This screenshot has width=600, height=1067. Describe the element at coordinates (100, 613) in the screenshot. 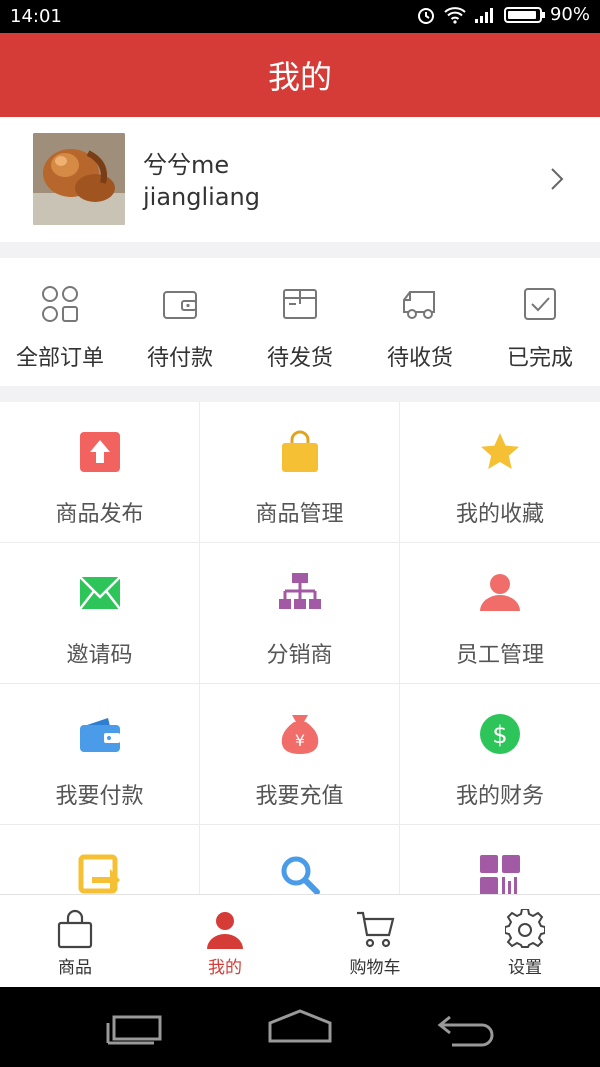

I see `grid-item-invite-code: 邀请码` at that location.